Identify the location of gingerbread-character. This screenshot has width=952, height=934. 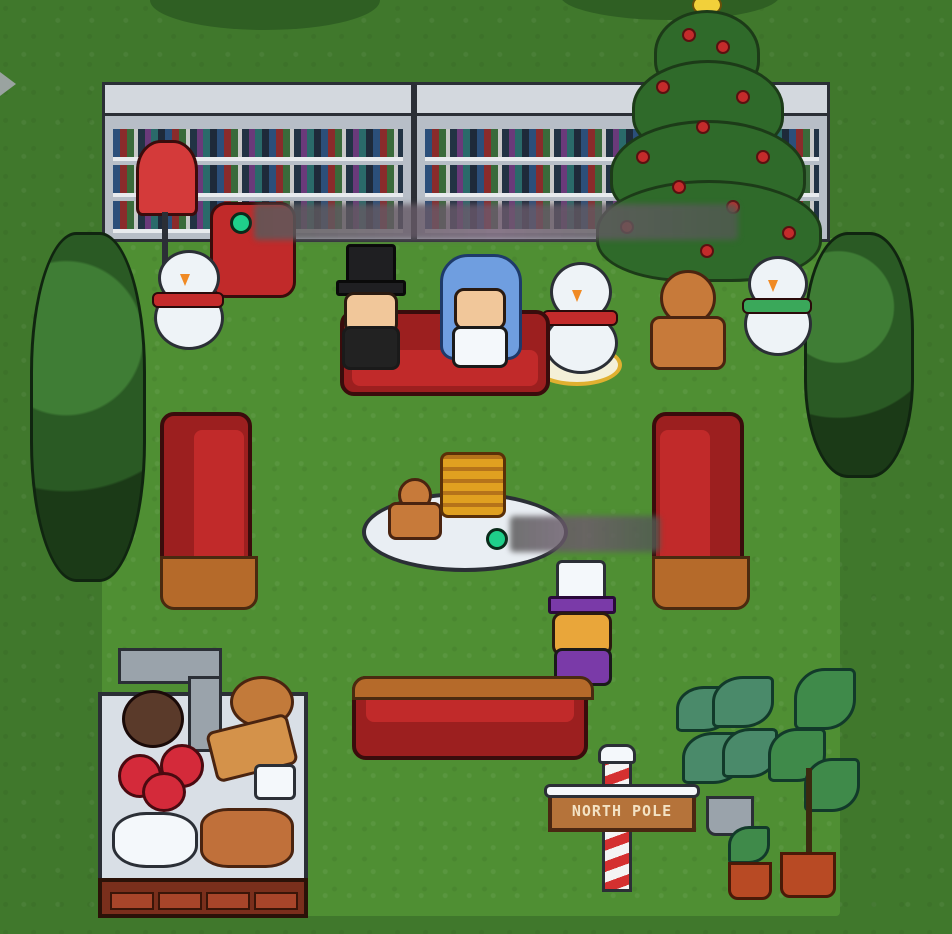
(687, 320).